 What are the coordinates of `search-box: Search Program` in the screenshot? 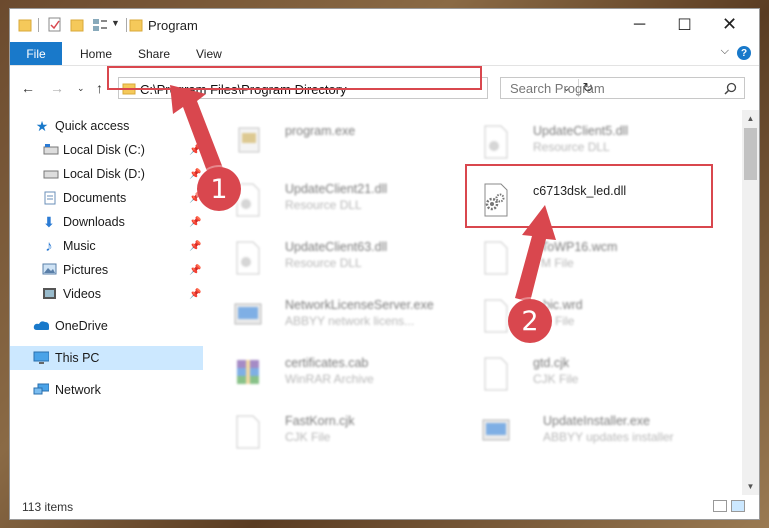 It's located at (622, 88).